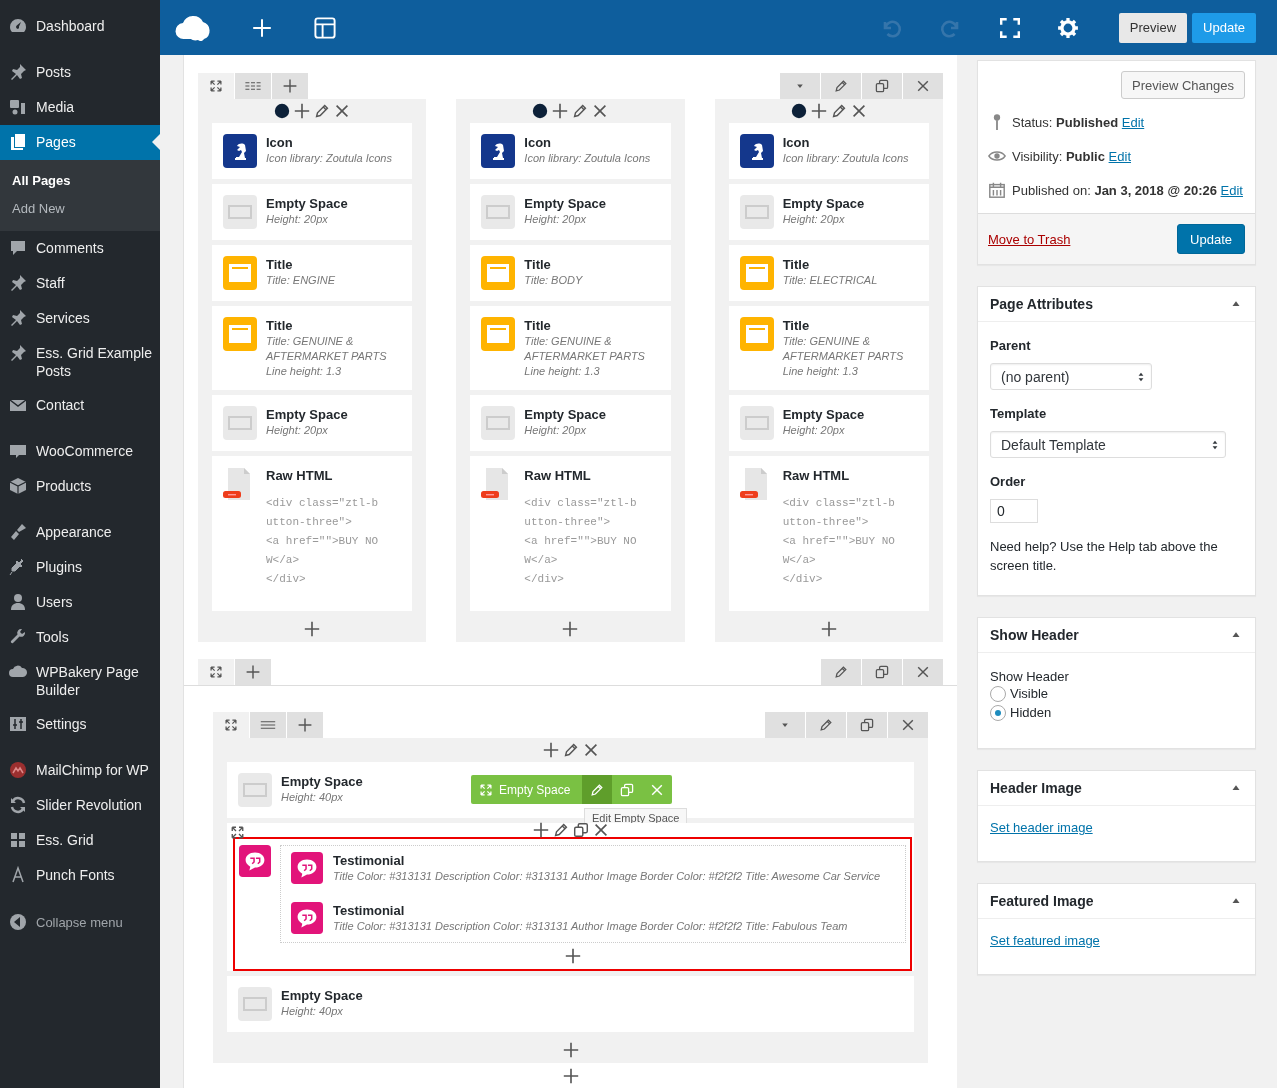 This screenshot has height=1088, width=1277. What do you see at coordinates (80, 26) in the screenshot?
I see `sidebar-item: Dashboard` at bounding box center [80, 26].